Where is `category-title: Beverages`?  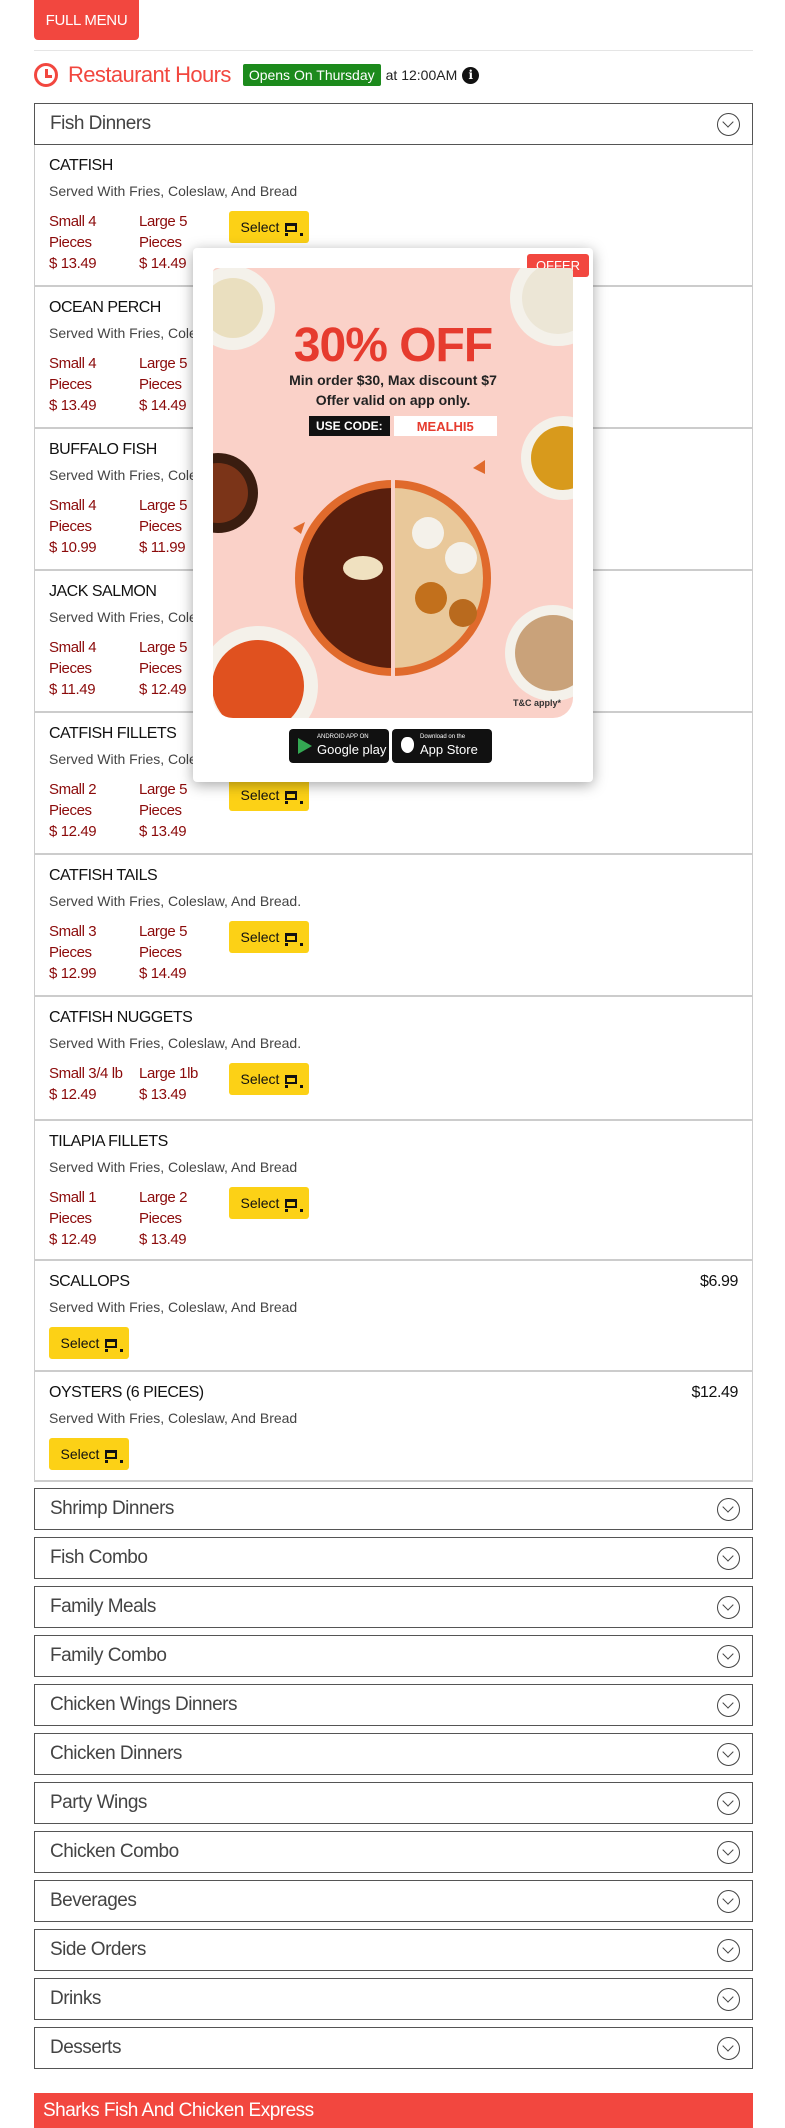 category-title: Beverages is located at coordinates (93, 1900).